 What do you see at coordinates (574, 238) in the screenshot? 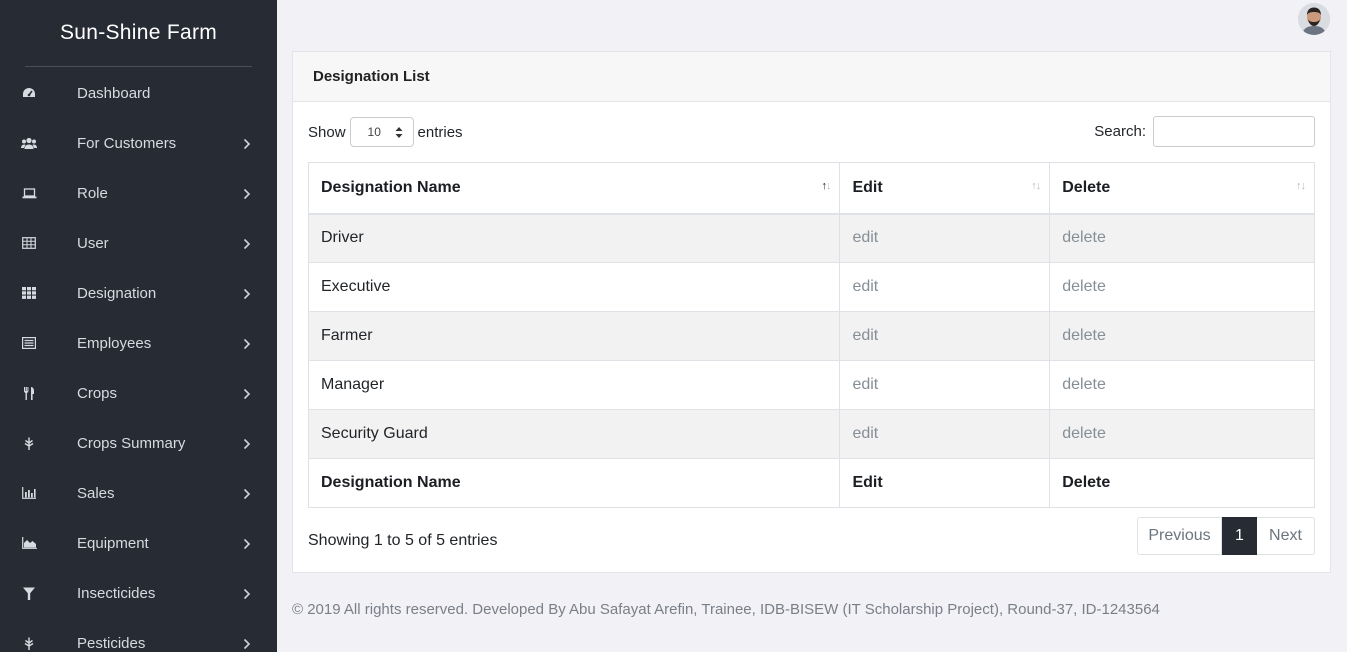
I see `designation-name-cell: Driver` at bounding box center [574, 238].